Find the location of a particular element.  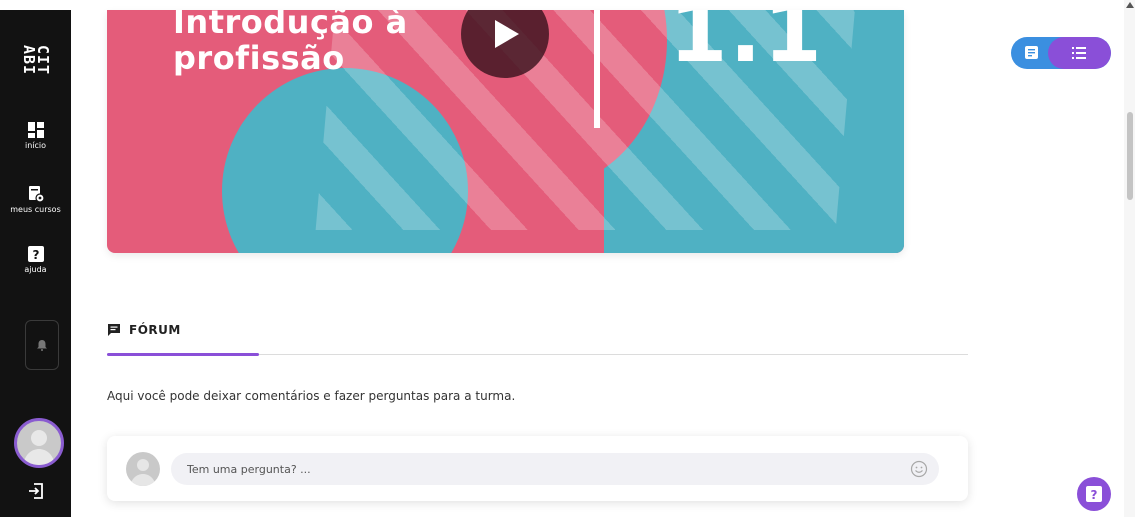

user-avatar is located at coordinates (39, 443).